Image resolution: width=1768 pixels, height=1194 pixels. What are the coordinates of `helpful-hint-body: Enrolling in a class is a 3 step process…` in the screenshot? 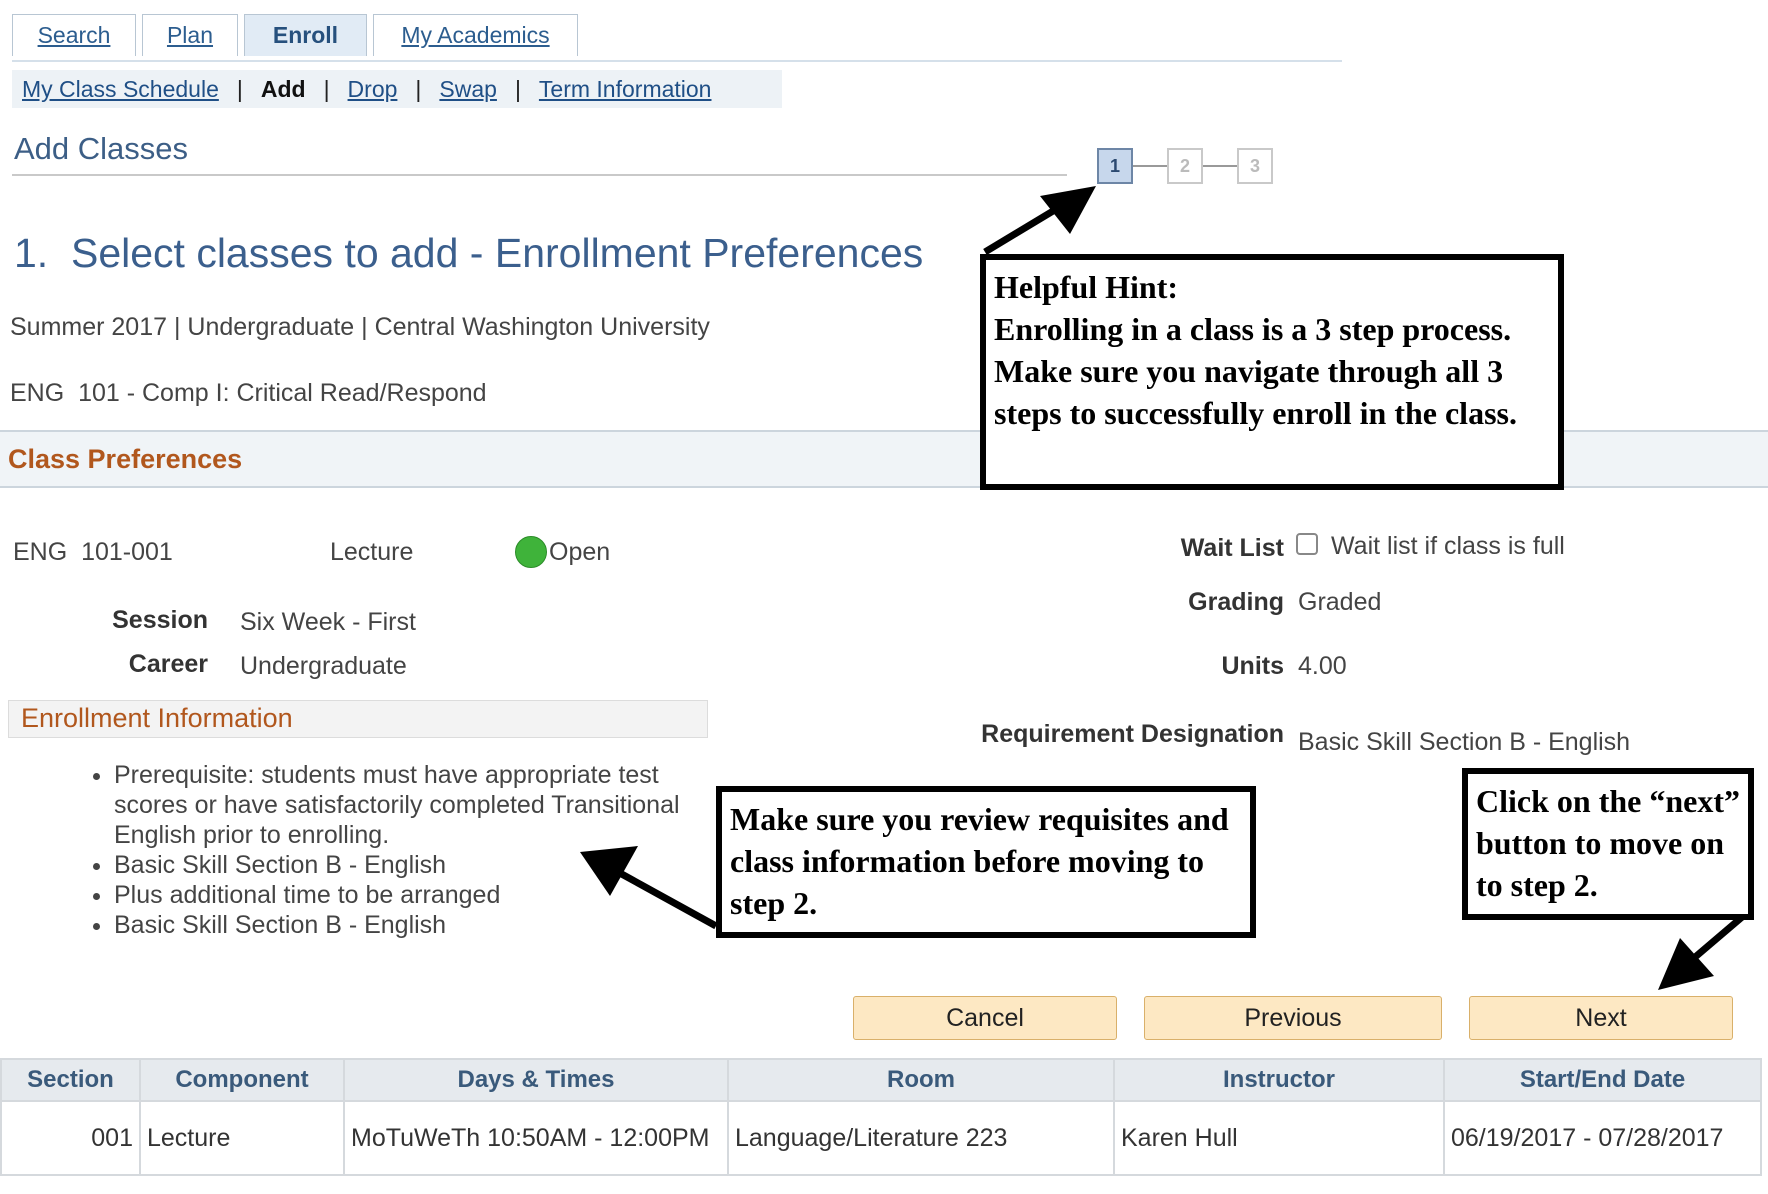 It's located at (1255, 371).